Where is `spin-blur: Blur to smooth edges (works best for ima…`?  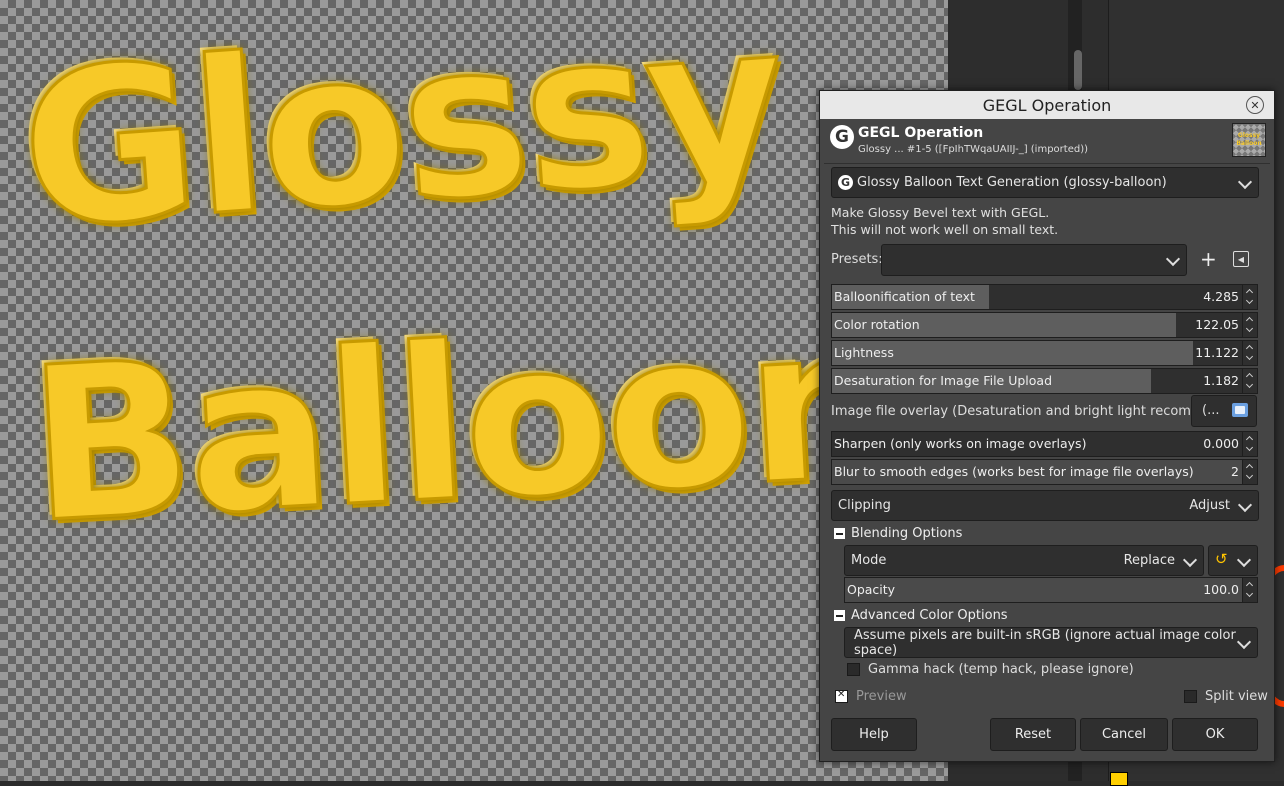
spin-blur: Blur to smooth edges (works best for ima… is located at coordinates (1044, 472).